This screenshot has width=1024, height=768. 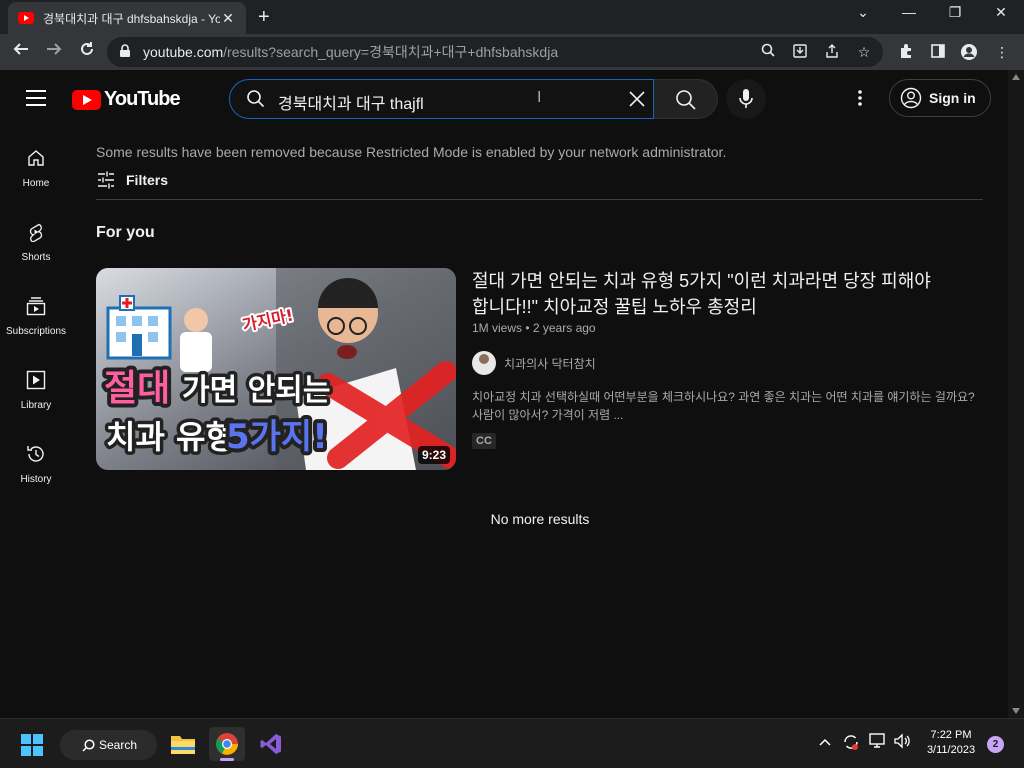 What do you see at coordinates (951, 750) in the screenshot?
I see `clock-date: 3/11/2023` at bounding box center [951, 750].